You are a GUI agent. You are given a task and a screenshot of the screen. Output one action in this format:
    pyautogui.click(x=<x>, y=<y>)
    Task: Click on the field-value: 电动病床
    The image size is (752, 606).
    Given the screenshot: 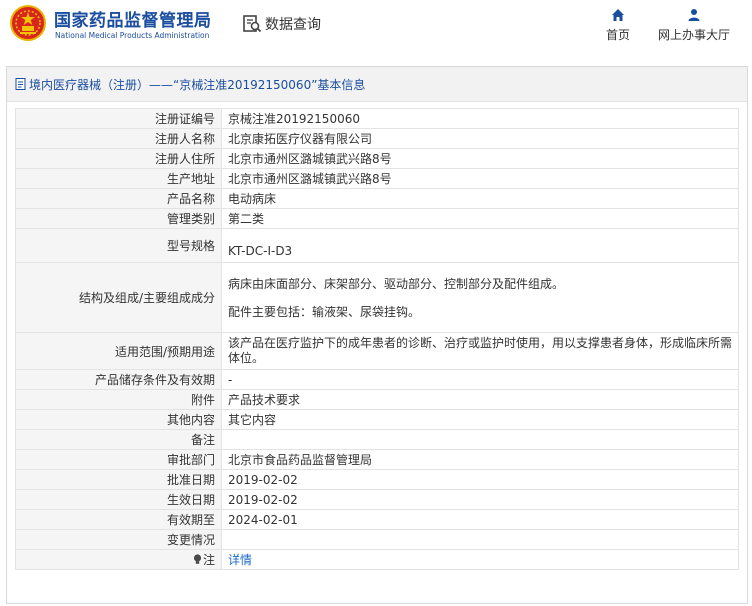 What is the action you would take?
    pyautogui.click(x=480, y=198)
    